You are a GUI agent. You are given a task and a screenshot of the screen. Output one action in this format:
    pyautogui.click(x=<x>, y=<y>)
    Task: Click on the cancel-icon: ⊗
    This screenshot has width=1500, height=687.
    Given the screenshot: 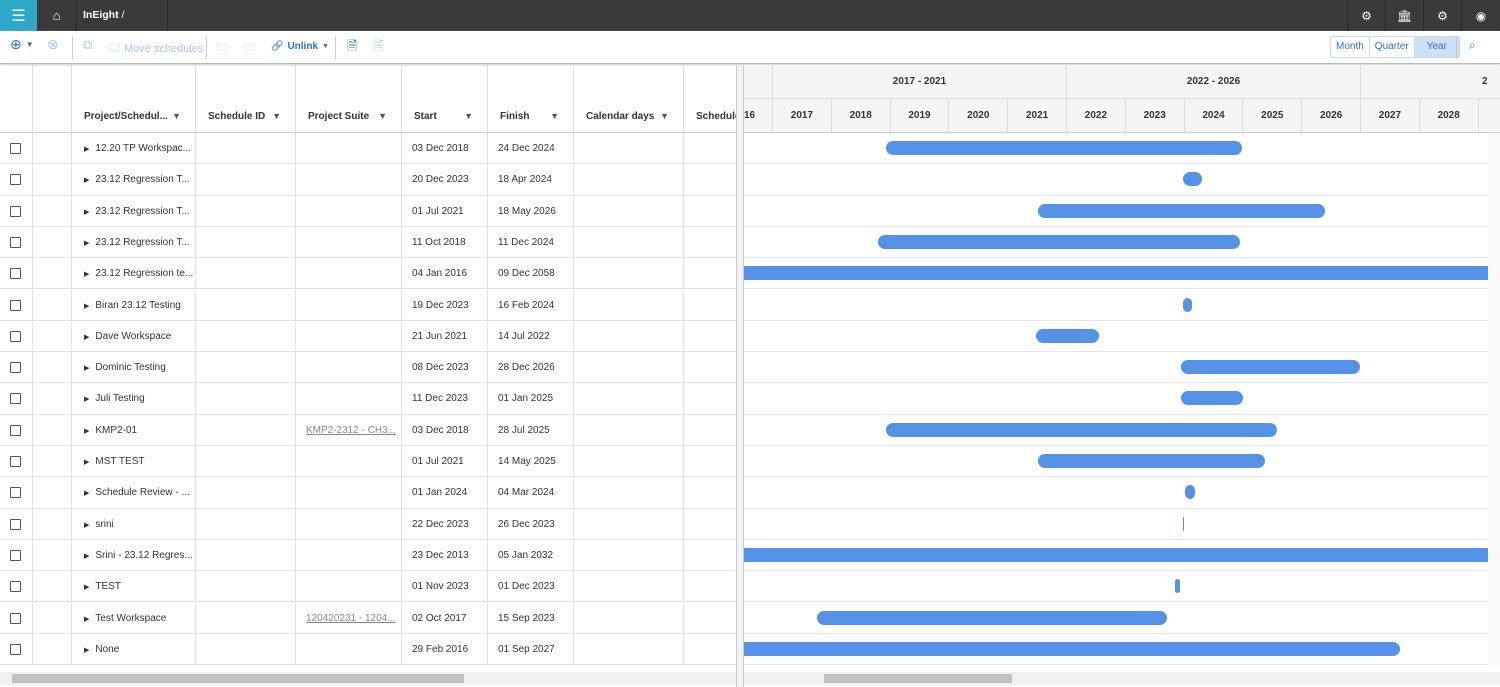 What is the action you would take?
    pyautogui.click(x=53, y=44)
    